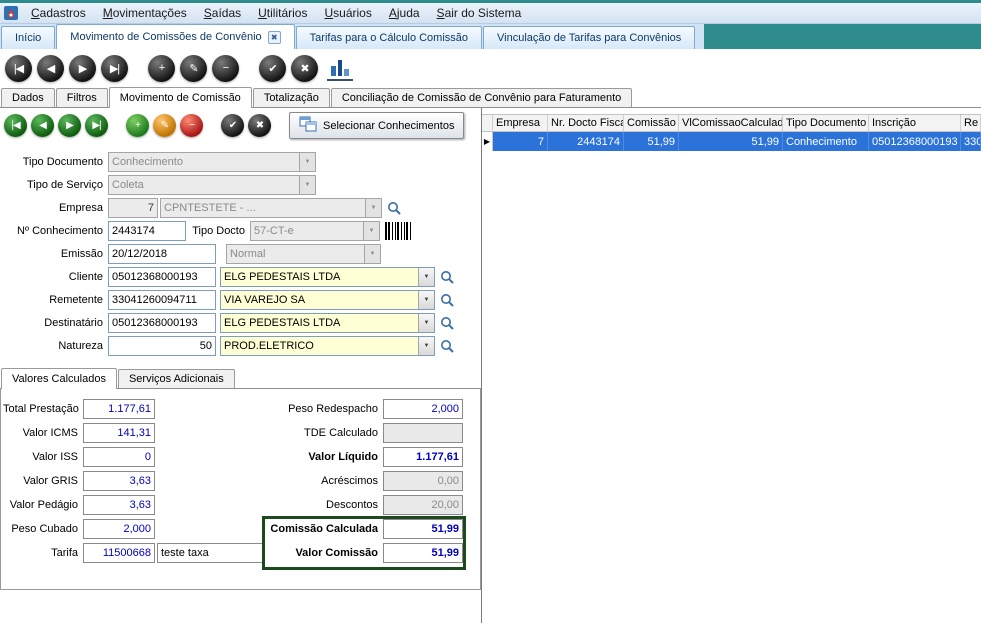 The width and height of the screenshot is (981, 623). What do you see at coordinates (28, 97) in the screenshot?
I see `tab-dados: Dados` at bounding box center [28, 97].